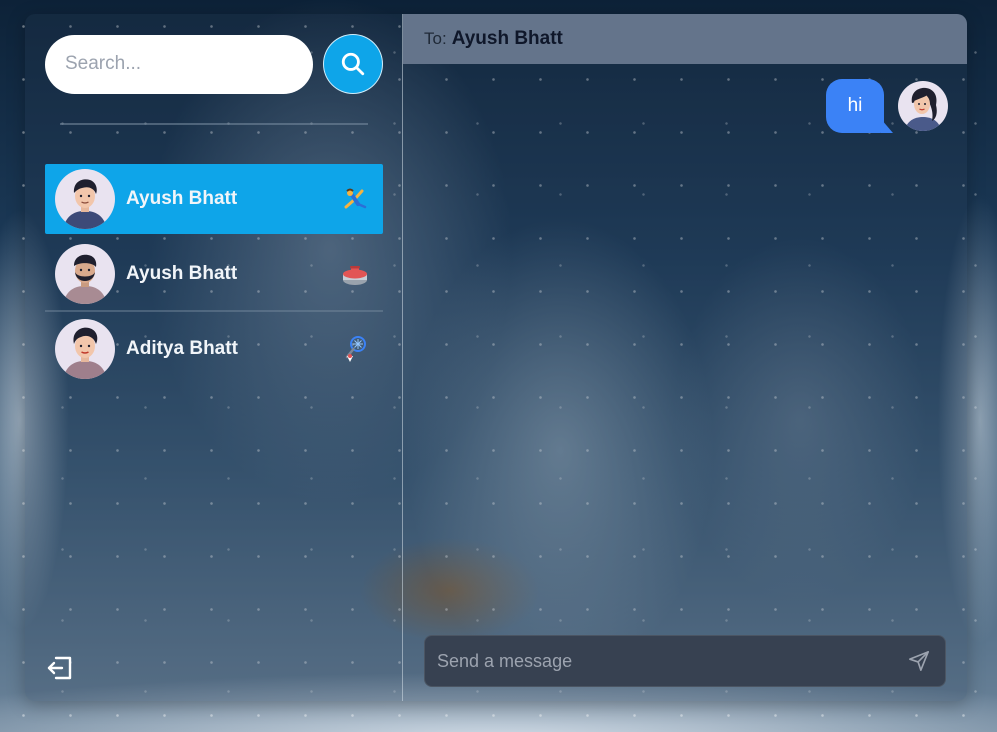 The image size is (997, 732). I want to click on curling-stone-icon, so click(355, 275).